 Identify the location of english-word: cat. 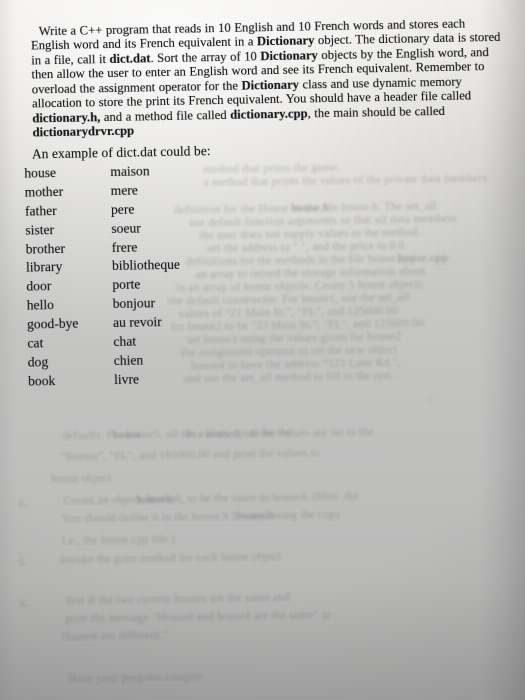
(35, 343).